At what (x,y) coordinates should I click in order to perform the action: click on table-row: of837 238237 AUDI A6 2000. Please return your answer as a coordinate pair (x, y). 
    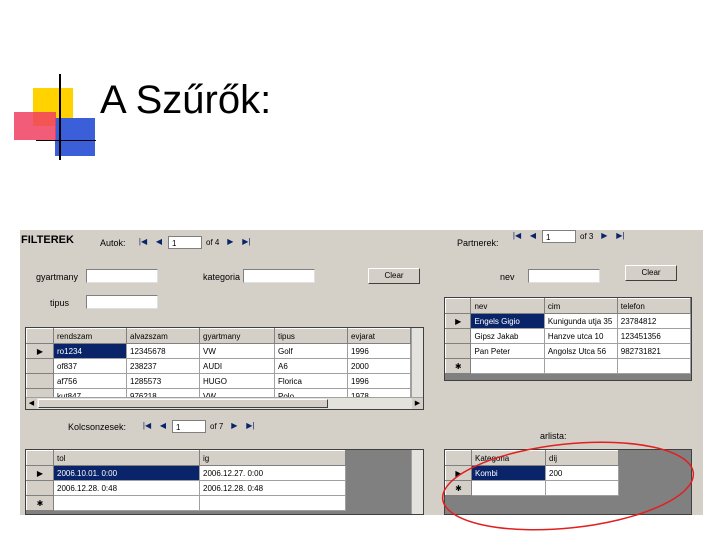
    Looking at the image, I should click on (218, 366).